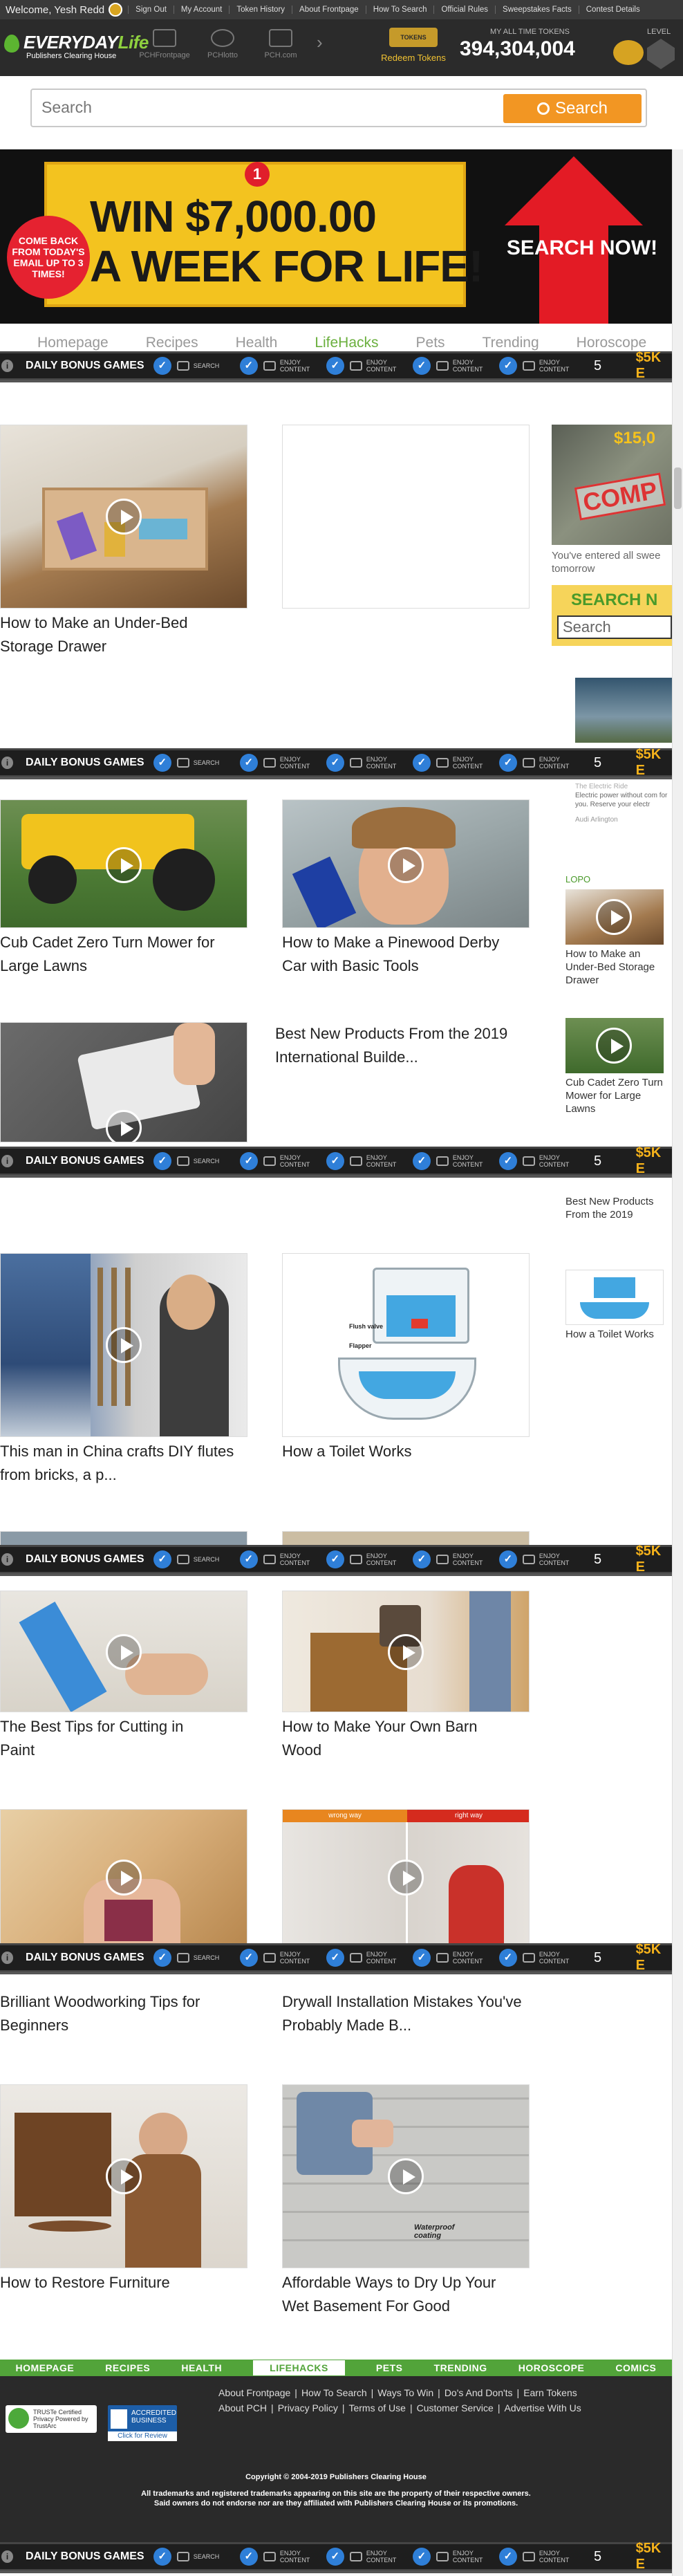  Describe the element at coordinates (124, 1682) in the screenshot. I see `article-card: The Best Tips for Cutting in Paint` at that location.